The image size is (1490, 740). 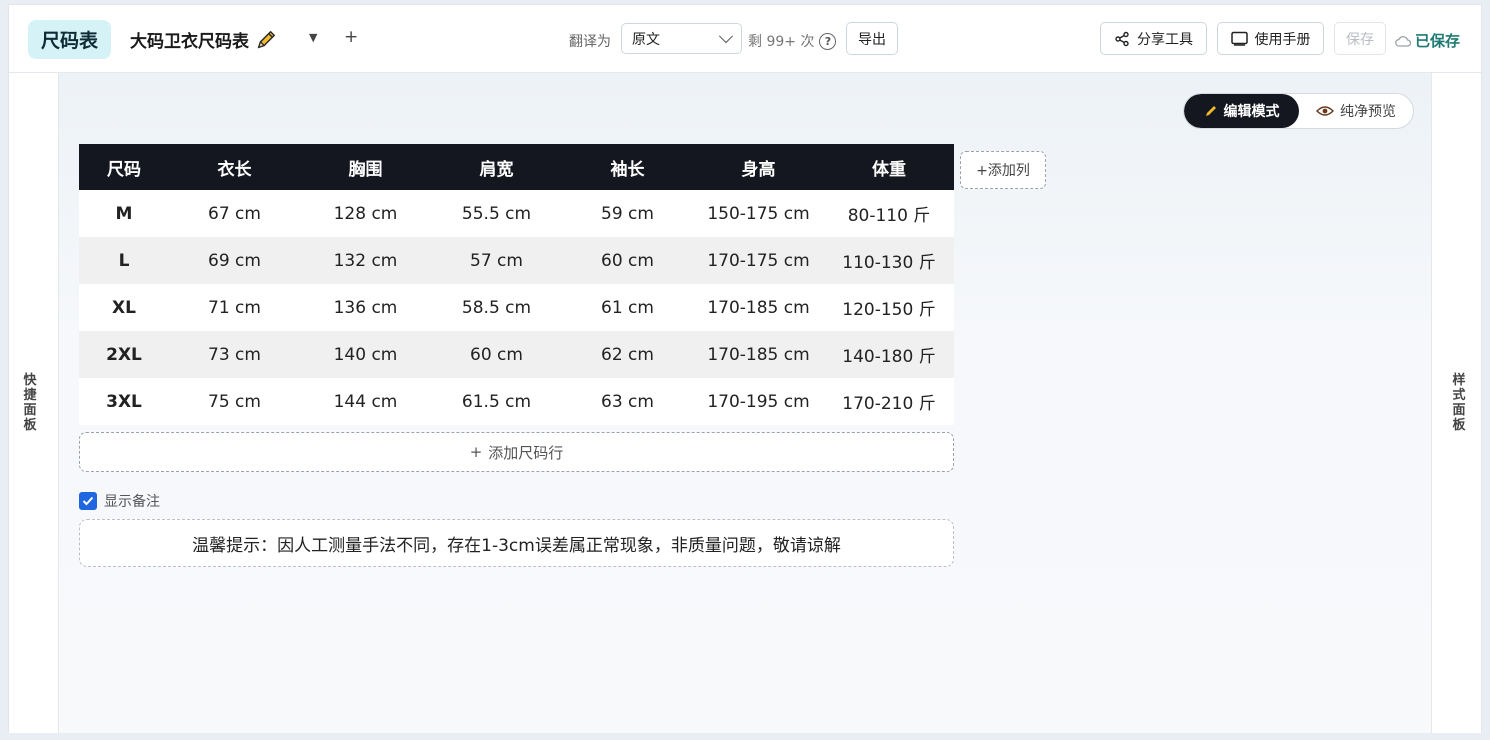 What do you see at coordinates (1282, 39) in the screenshot?
I see `manual-button-label: 使用手册` at bounding box center [1282, 39].